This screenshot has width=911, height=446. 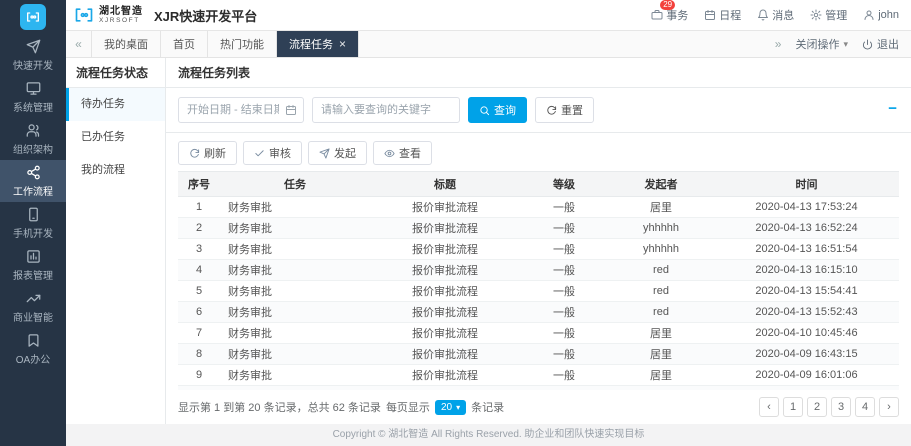 I want to click on bar-chart-icon, so click(x=33, y=256).